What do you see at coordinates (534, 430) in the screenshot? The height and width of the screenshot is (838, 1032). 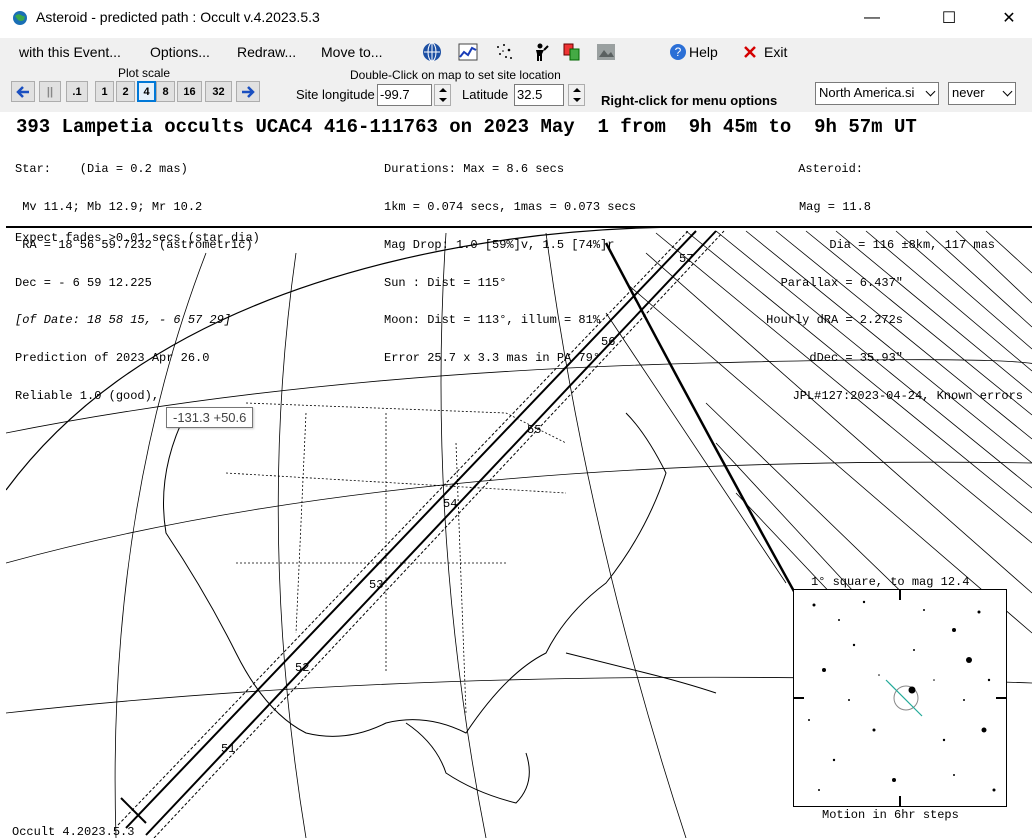 I see `time-label-55: 55` at bounding box center [534, 430].